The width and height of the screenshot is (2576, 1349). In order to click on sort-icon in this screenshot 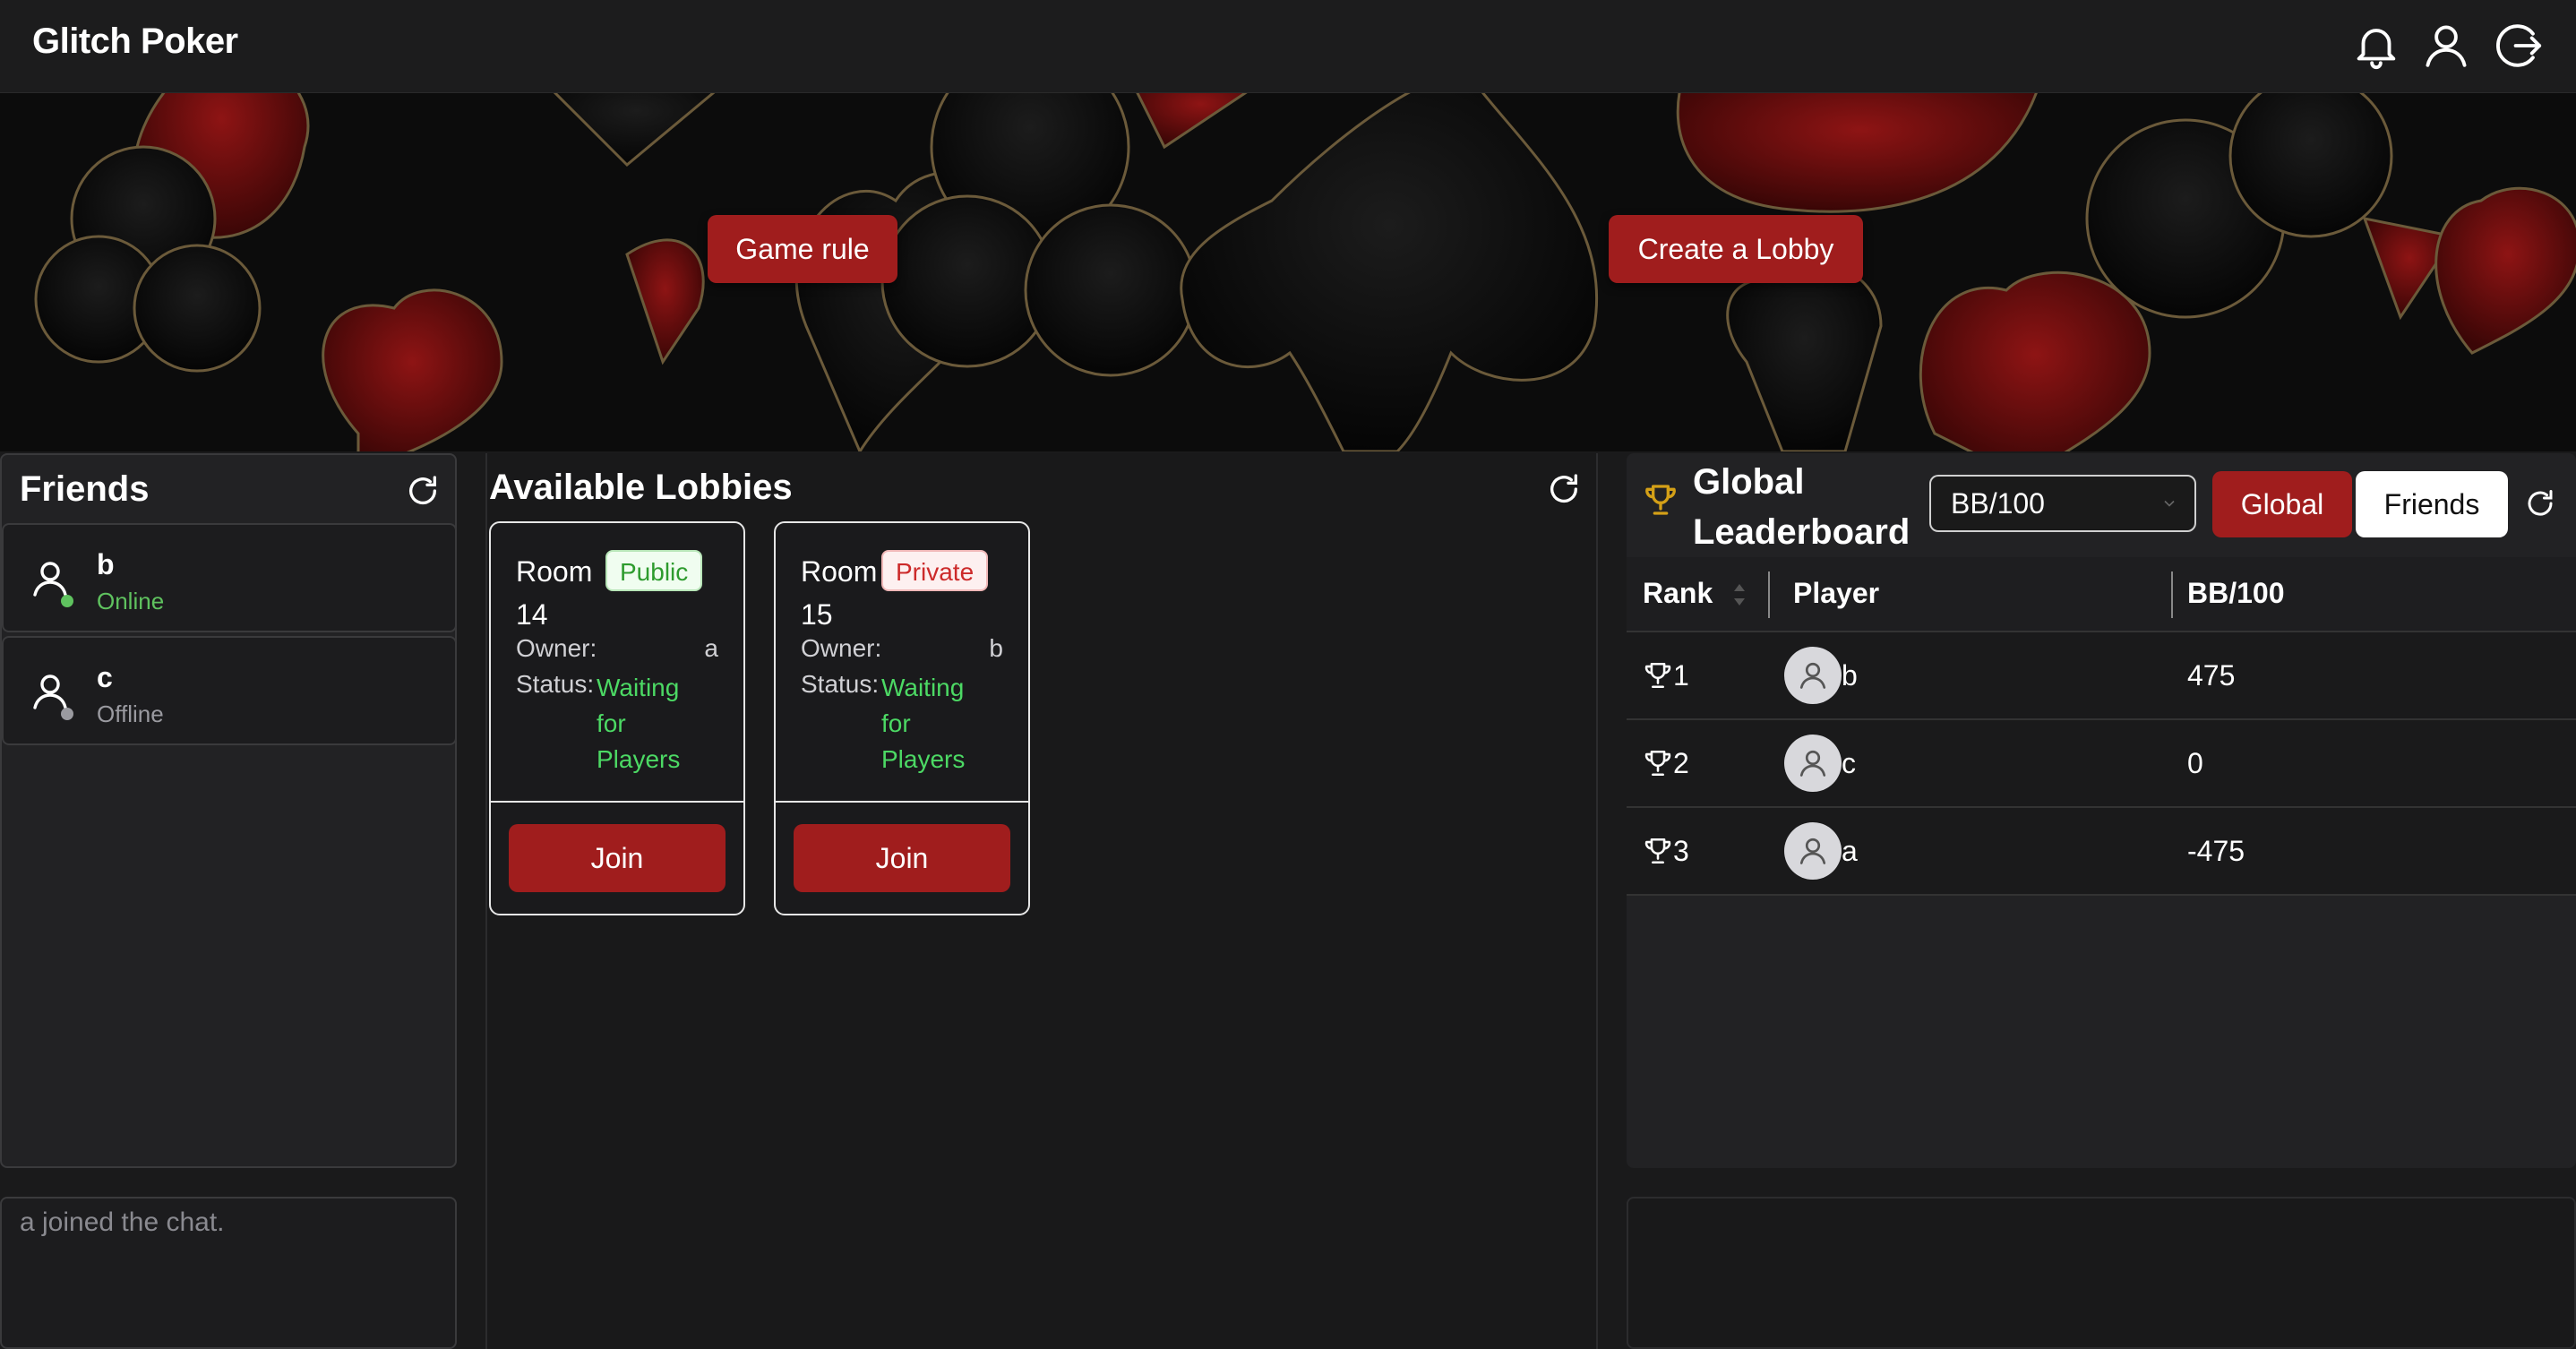, I will do `click(1739, 594)`.